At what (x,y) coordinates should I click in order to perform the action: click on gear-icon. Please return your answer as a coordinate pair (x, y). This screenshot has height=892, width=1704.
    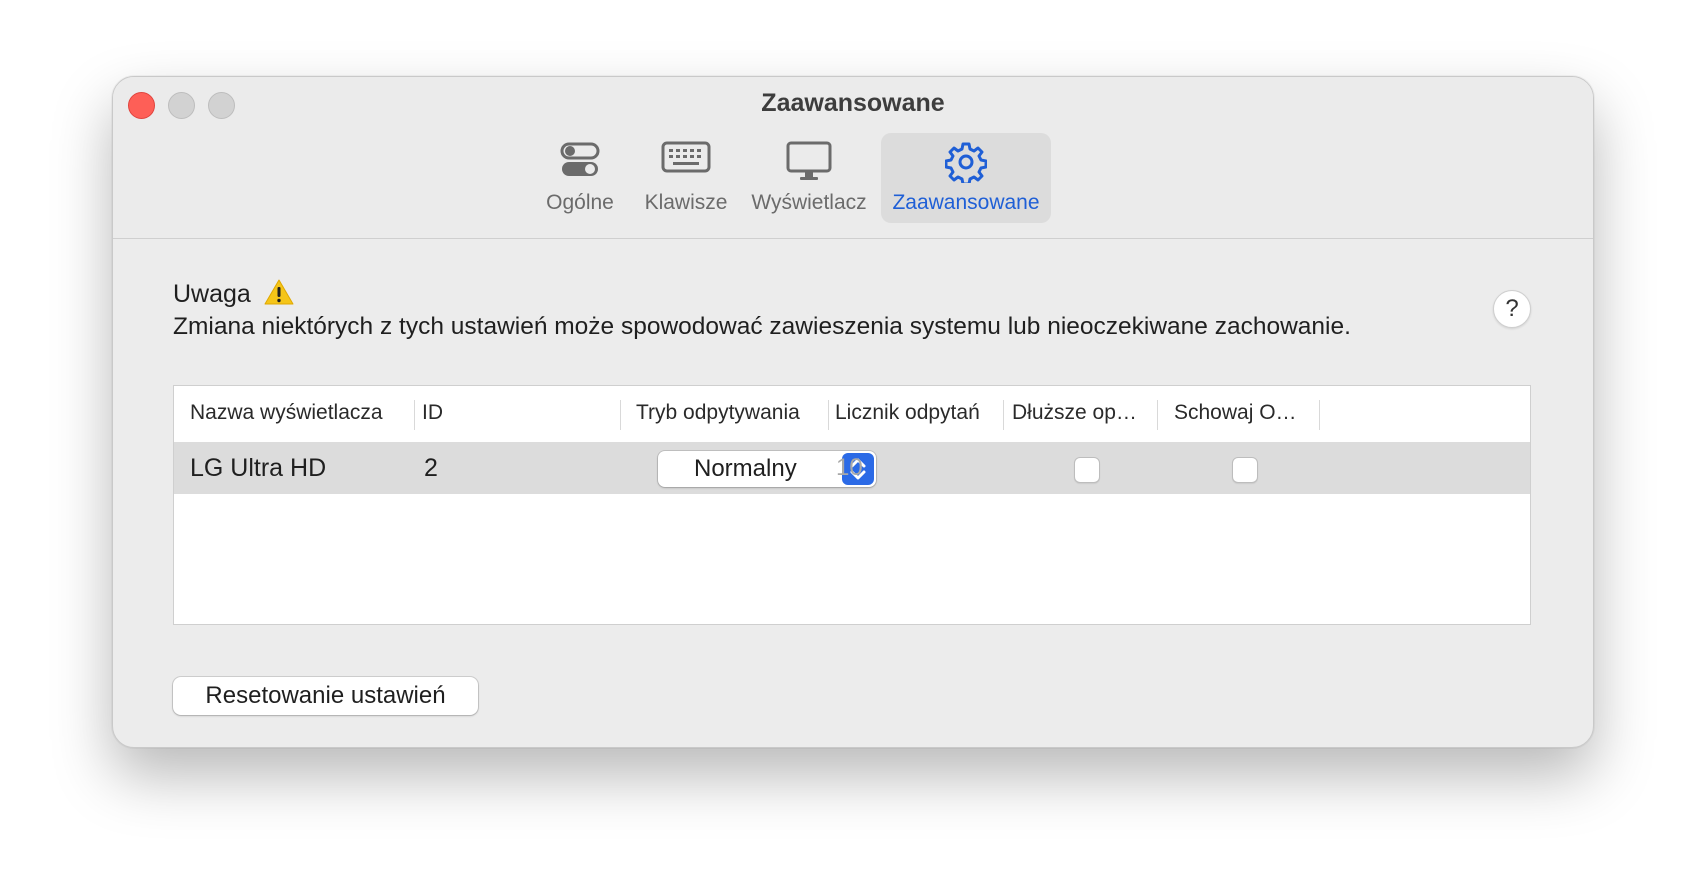
    Looking at the image, I should click on (966, 165).